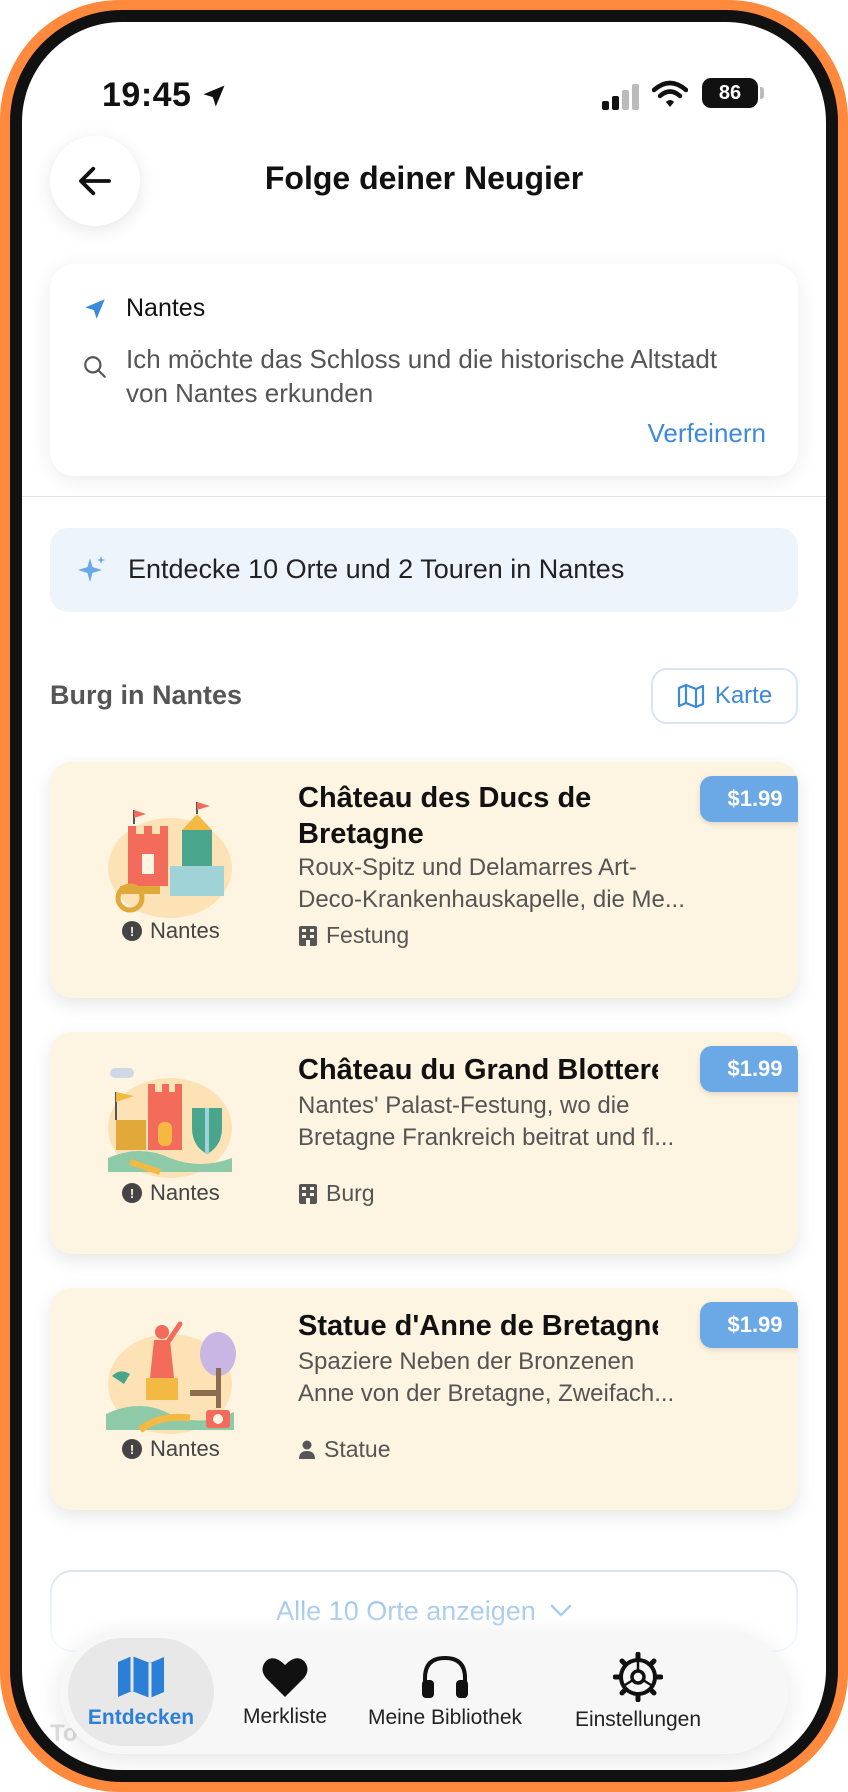 The width and height of the screenshot is (848, 1792). I want to click on refine-link: Verfeinern, so click(706, 433).